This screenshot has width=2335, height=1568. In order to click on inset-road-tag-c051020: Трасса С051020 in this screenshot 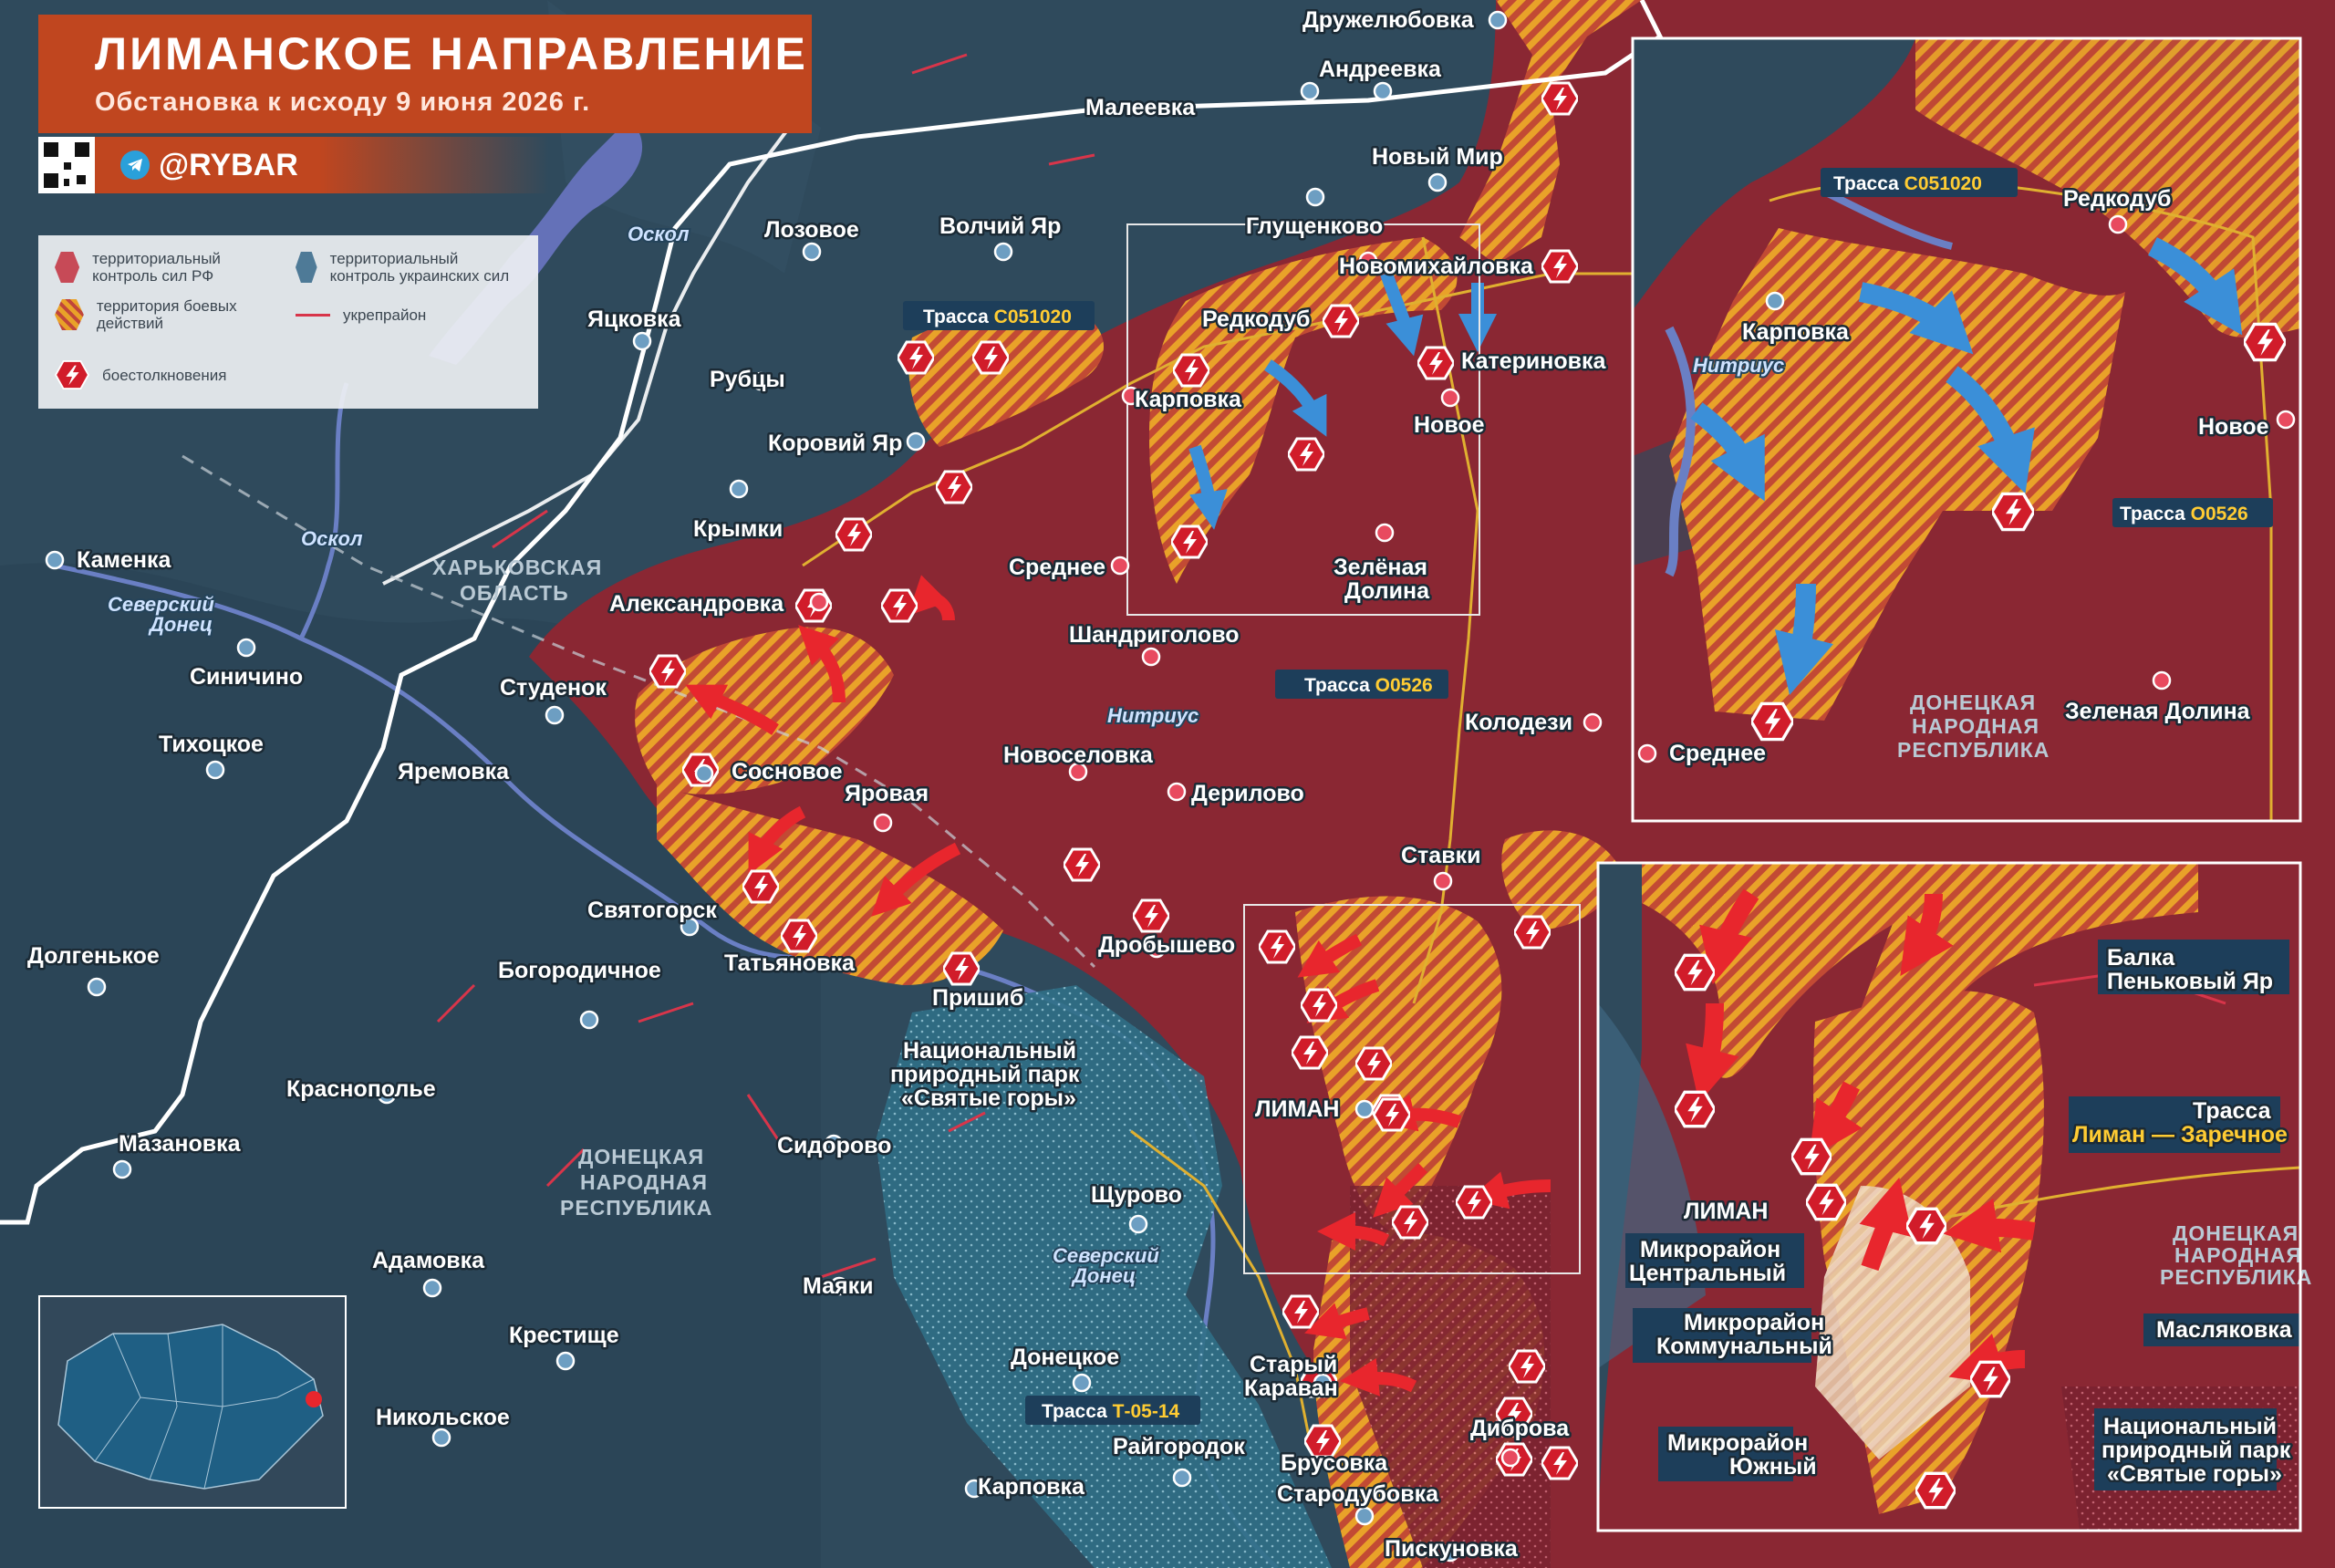, I will do `click(1920, 182)`.